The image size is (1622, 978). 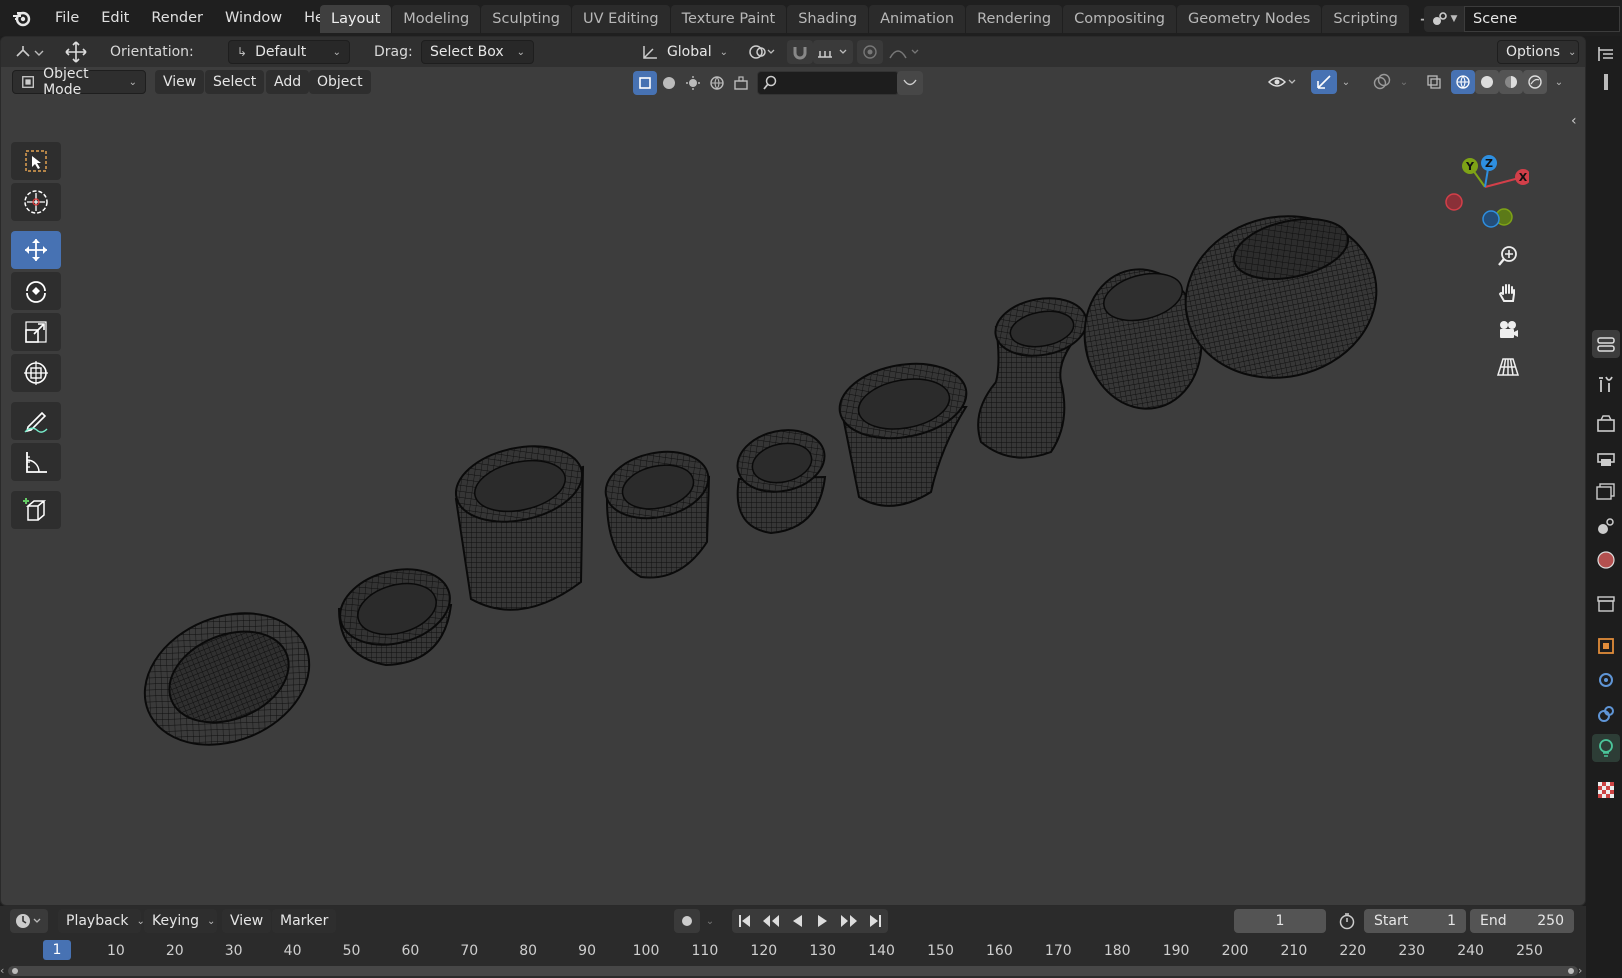 I want to click on ruler-tick-label: 180, so click(x=1117, y=951).